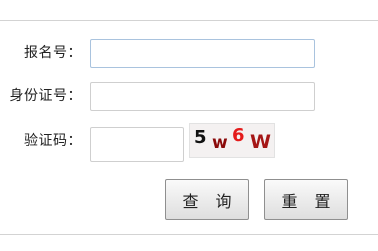 This screenshot has height=251, width=378. Describe the element at coordinates (53, 53) in the screenshot. I see `registration-number-label: 报名号：` at that location.